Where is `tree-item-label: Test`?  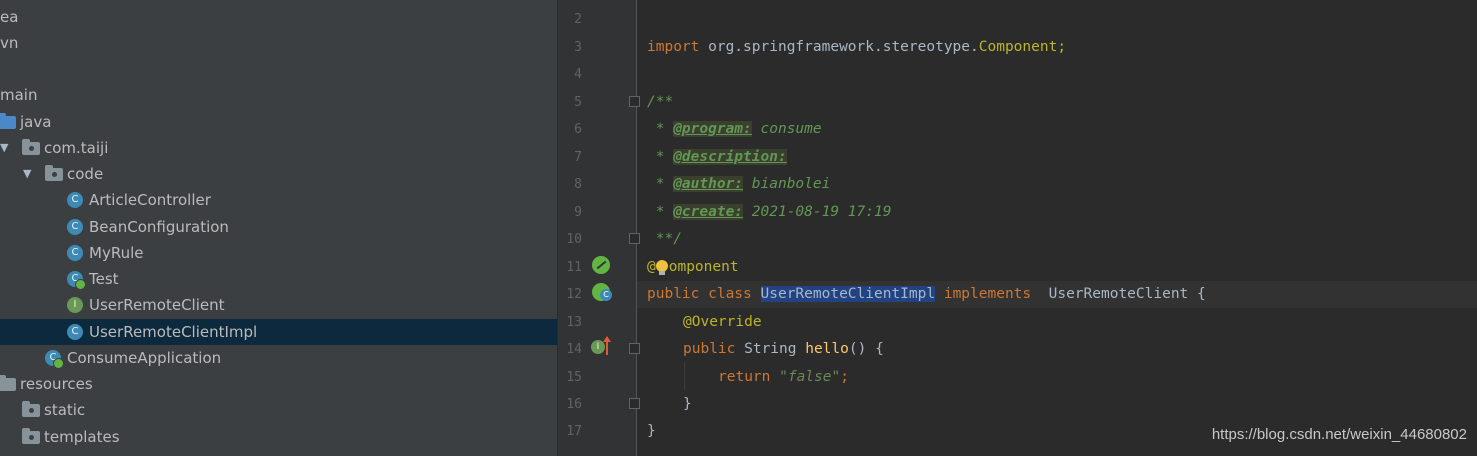 tree-item-label: Test is located at coordinates (104, 279).